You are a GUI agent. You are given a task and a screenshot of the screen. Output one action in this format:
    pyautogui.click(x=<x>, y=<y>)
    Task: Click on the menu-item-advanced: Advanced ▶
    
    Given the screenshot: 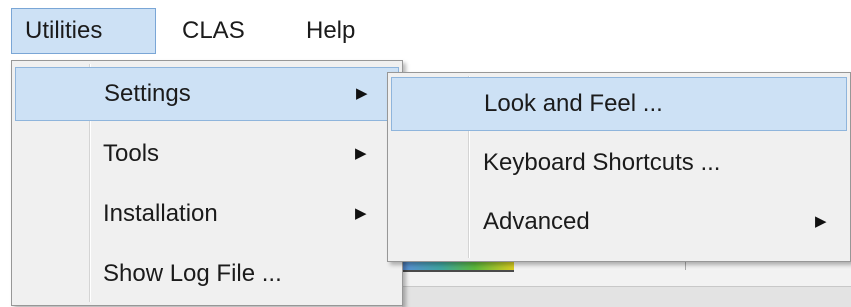 What is the action you would take?
    pyautogui.click(x=619, y=222)
    